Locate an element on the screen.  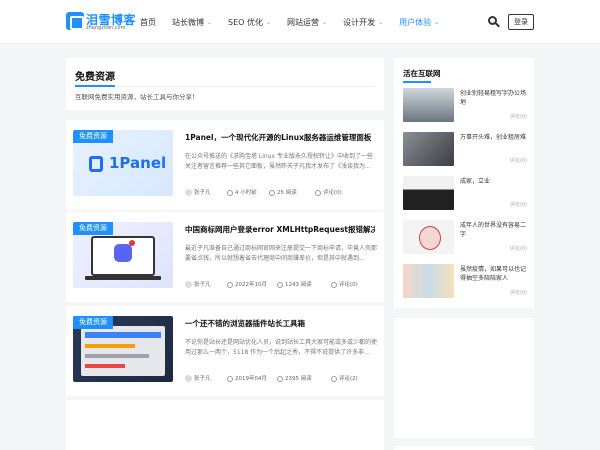
discord-icon is located at coordinates (123, 253).